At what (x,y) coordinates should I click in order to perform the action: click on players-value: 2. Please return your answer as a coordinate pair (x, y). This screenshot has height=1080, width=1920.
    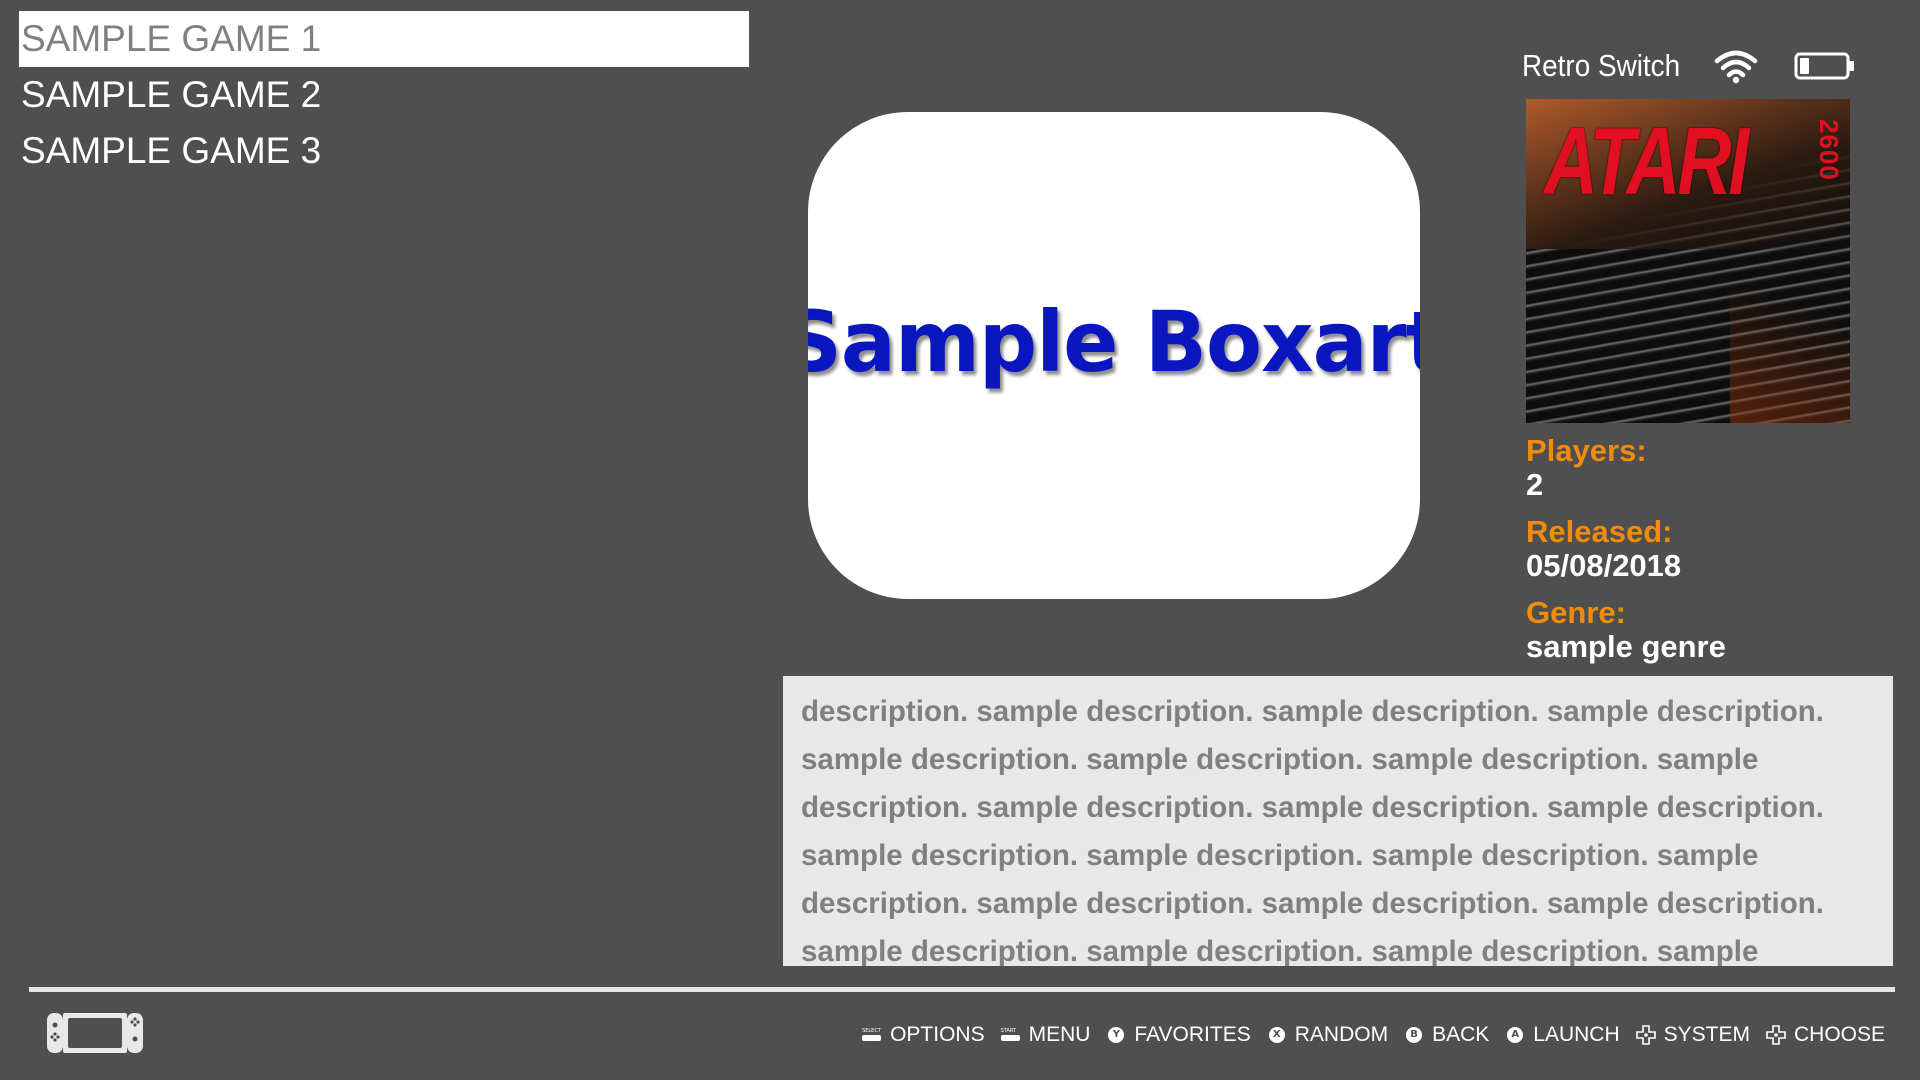
    Looking at the image, I should click on (1535, 484).